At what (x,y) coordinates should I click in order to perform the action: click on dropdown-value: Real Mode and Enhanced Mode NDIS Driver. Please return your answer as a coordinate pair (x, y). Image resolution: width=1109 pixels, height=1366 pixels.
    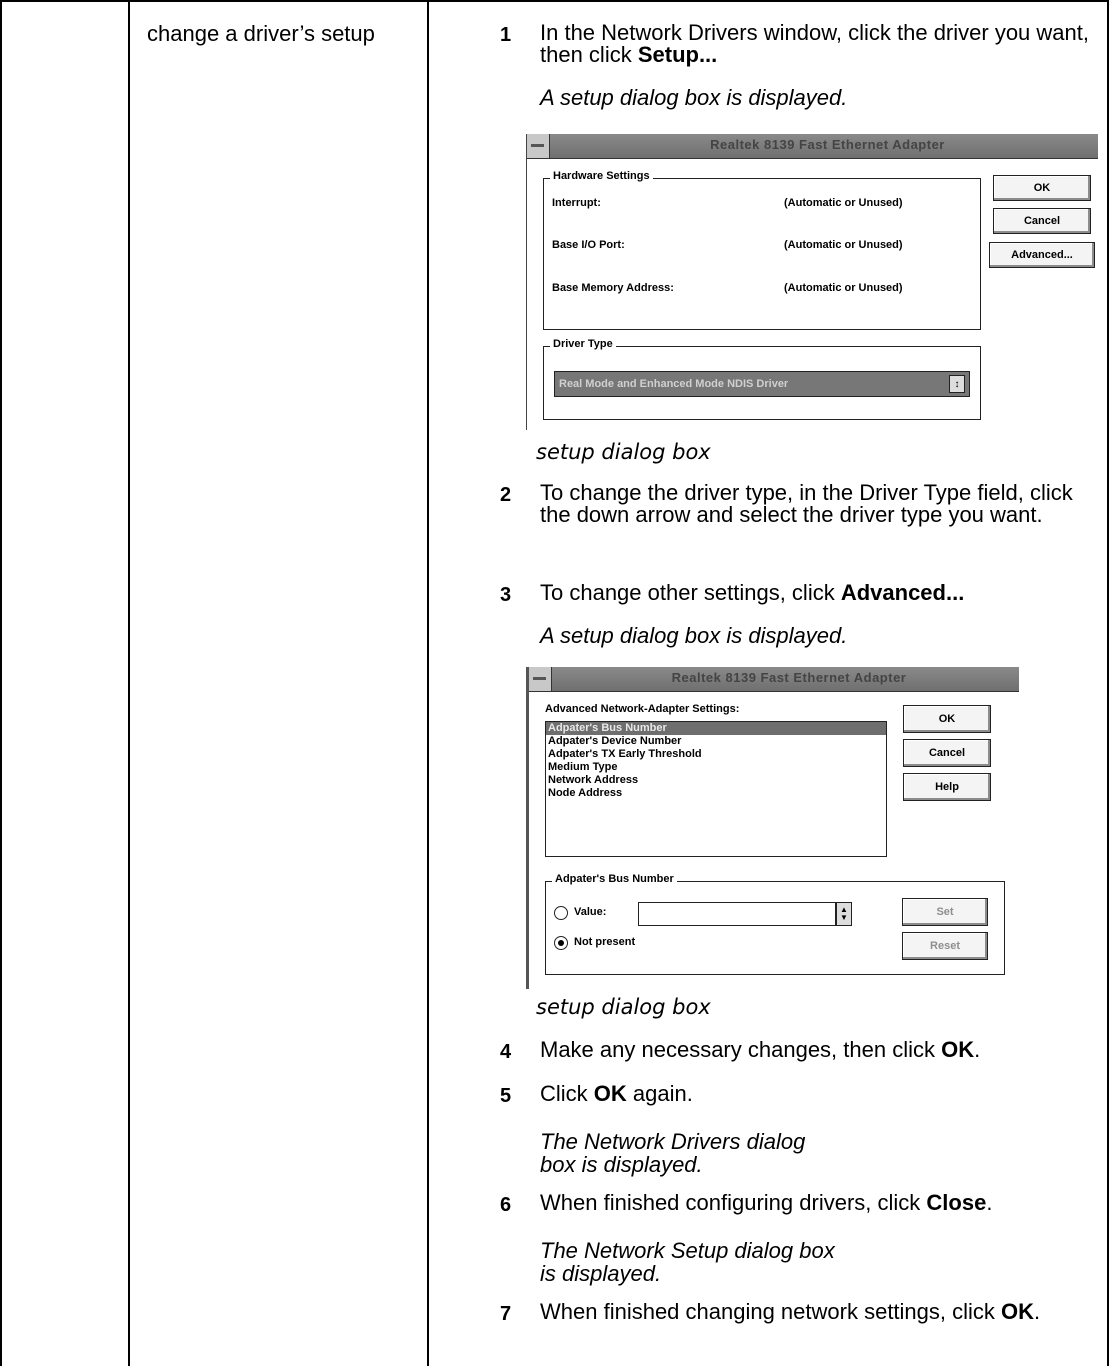
    Looking at the image, I should click on (674, 384).